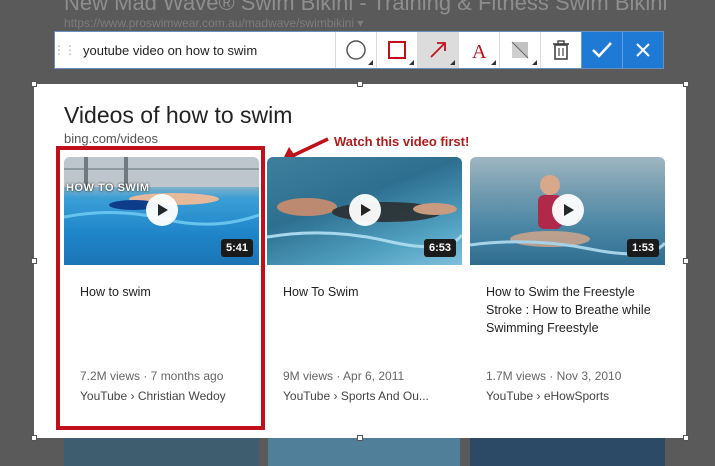 The height and width of the screenshot is (466, 715). Describe the element at coordinates (368, 292) in the screenshot. I see `video-title: How To Swim` at that location.